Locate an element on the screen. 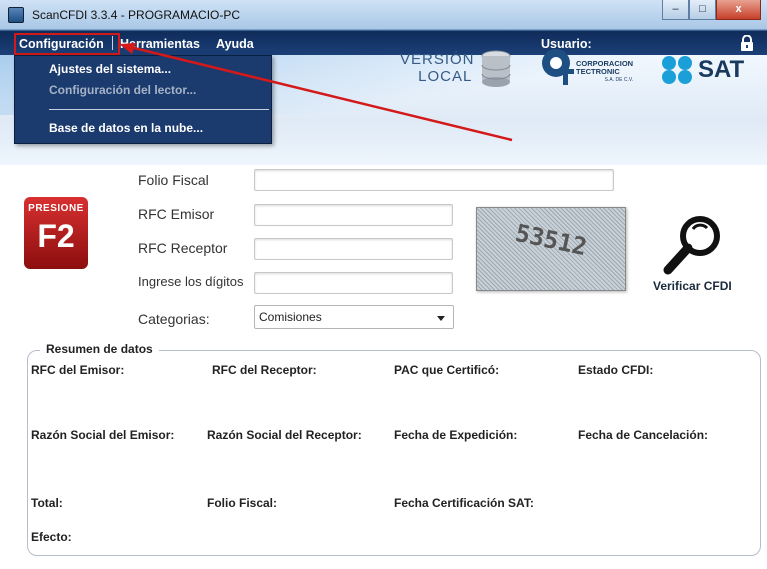  database-icon is located at coordinates (496, 68).